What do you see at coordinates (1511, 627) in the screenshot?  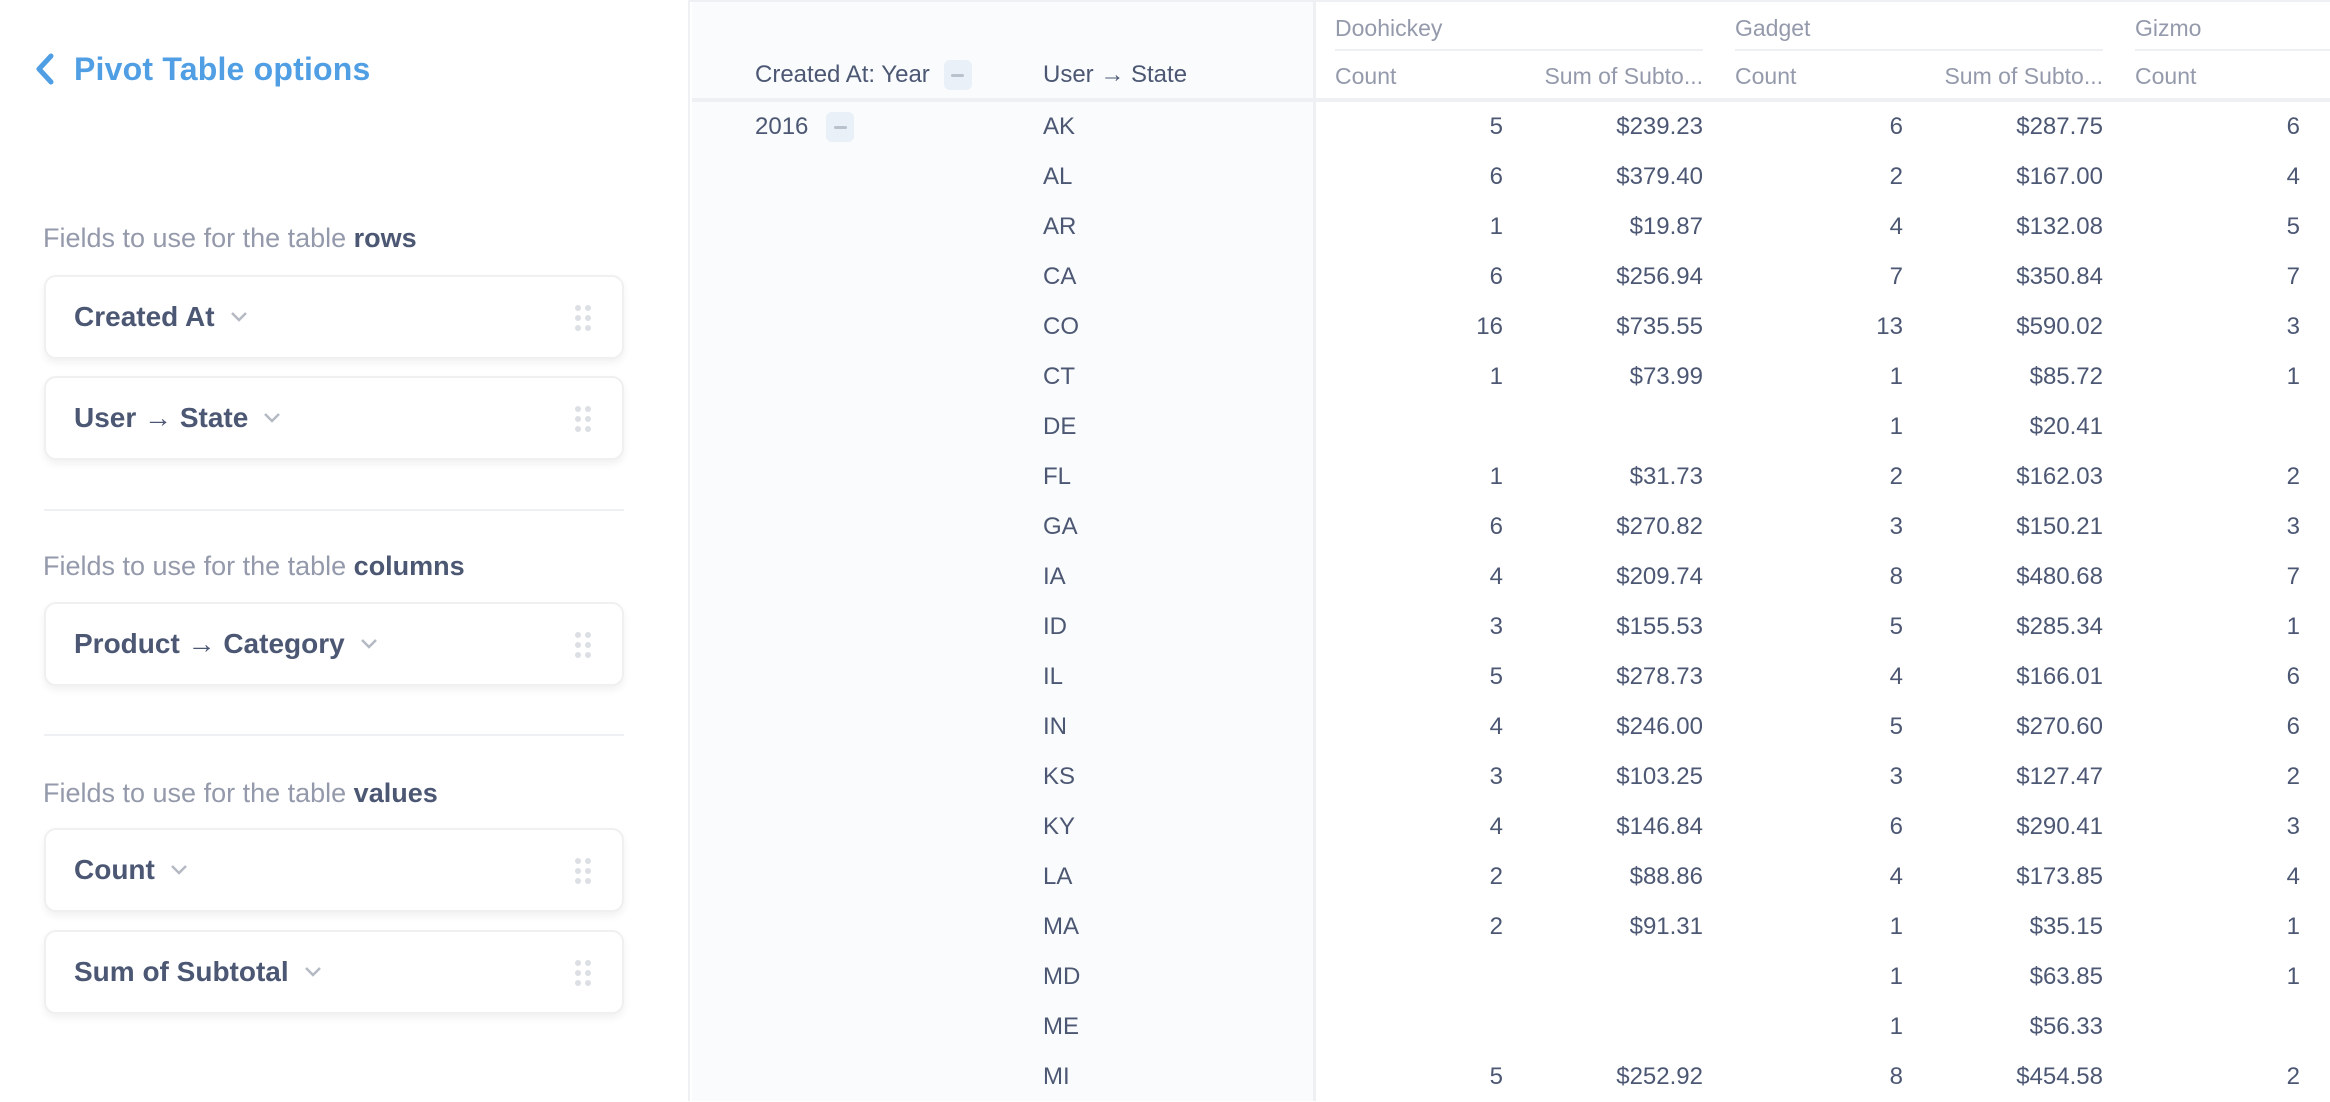 I see `table-row: ID 3 $155.53 5 $285.34 1` at bounding box center [1511, 627].